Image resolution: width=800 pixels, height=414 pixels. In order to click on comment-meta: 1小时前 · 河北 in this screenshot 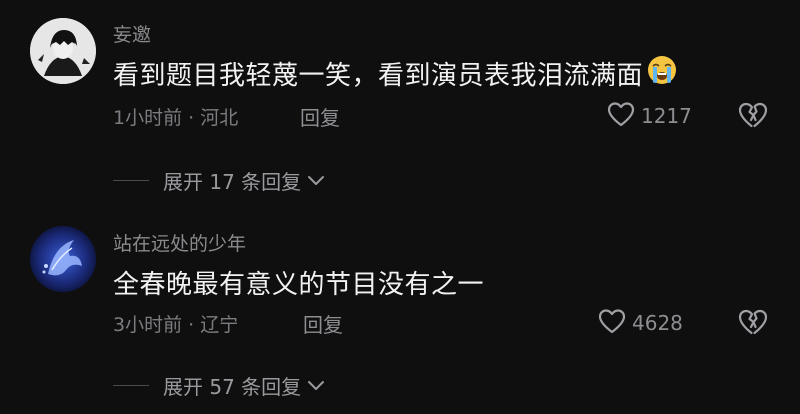, I will do `click(176, 118)`.